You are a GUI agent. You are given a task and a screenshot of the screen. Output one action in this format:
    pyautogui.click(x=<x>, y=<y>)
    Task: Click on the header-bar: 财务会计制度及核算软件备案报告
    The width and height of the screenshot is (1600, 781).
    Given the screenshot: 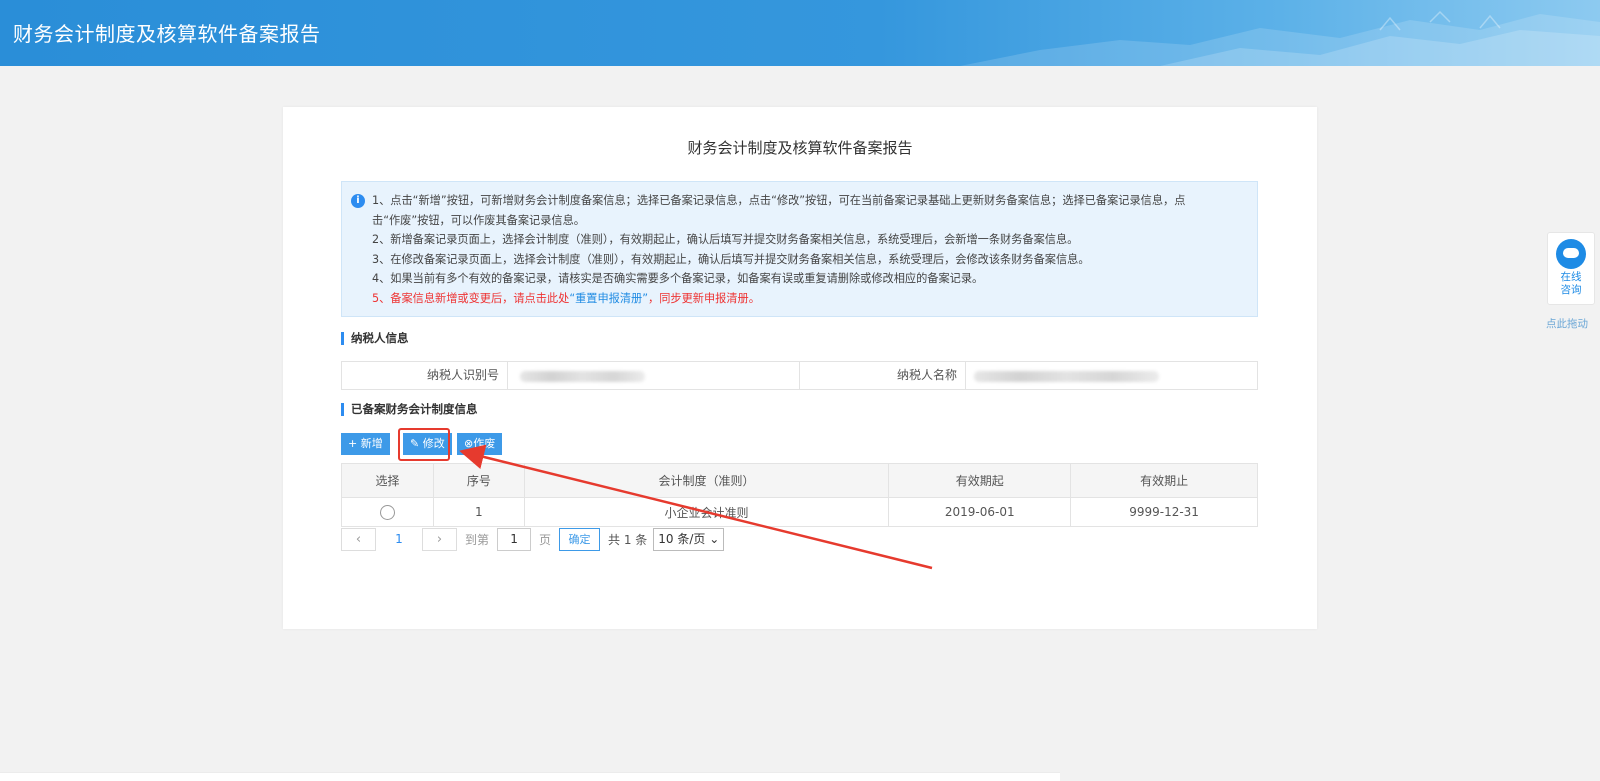 What is the action you would take?
    pyautogui.click(x=800, y=33)
    